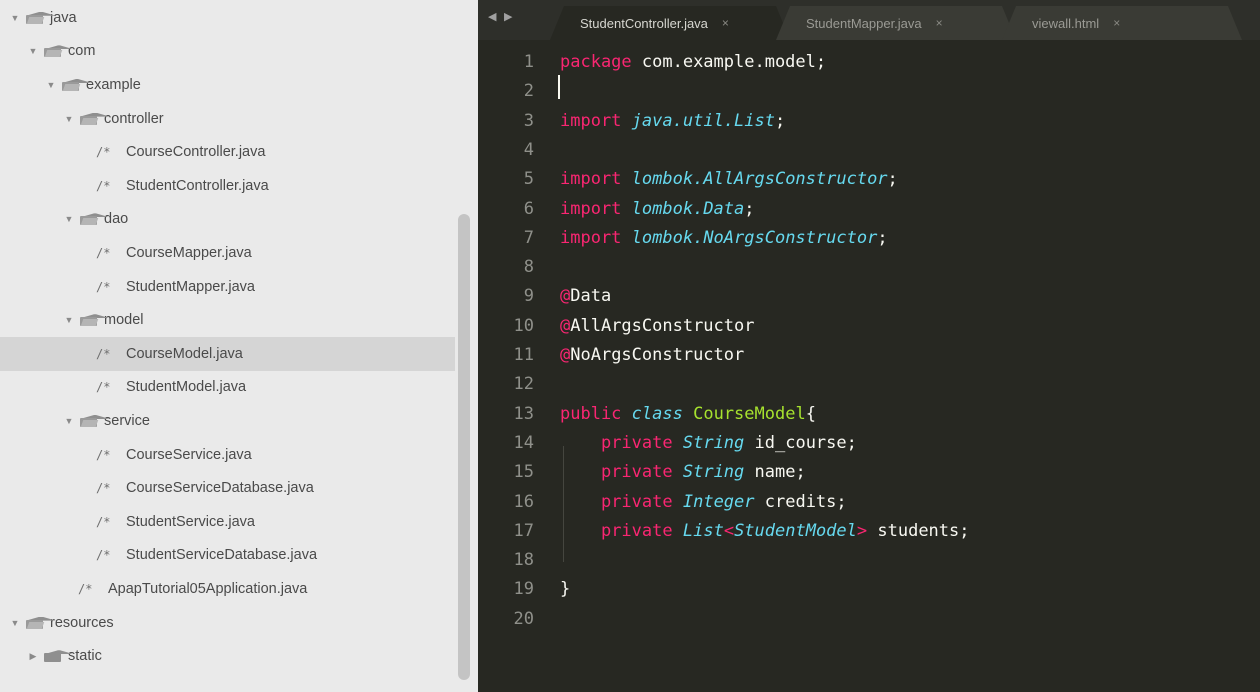 This screenshot has height=692, width=1260. Describe the element at coordinates (869, 560) in the screenshot. I see `code-line: 18` at that location.